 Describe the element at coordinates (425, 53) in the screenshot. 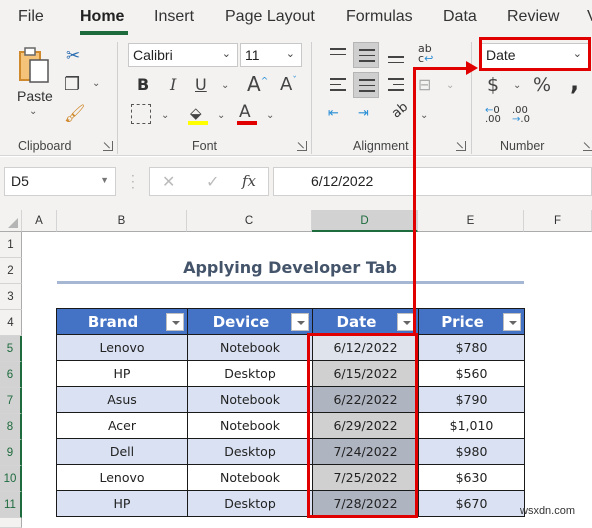

I see `wrap-text-icon: ab c↩` at that location.